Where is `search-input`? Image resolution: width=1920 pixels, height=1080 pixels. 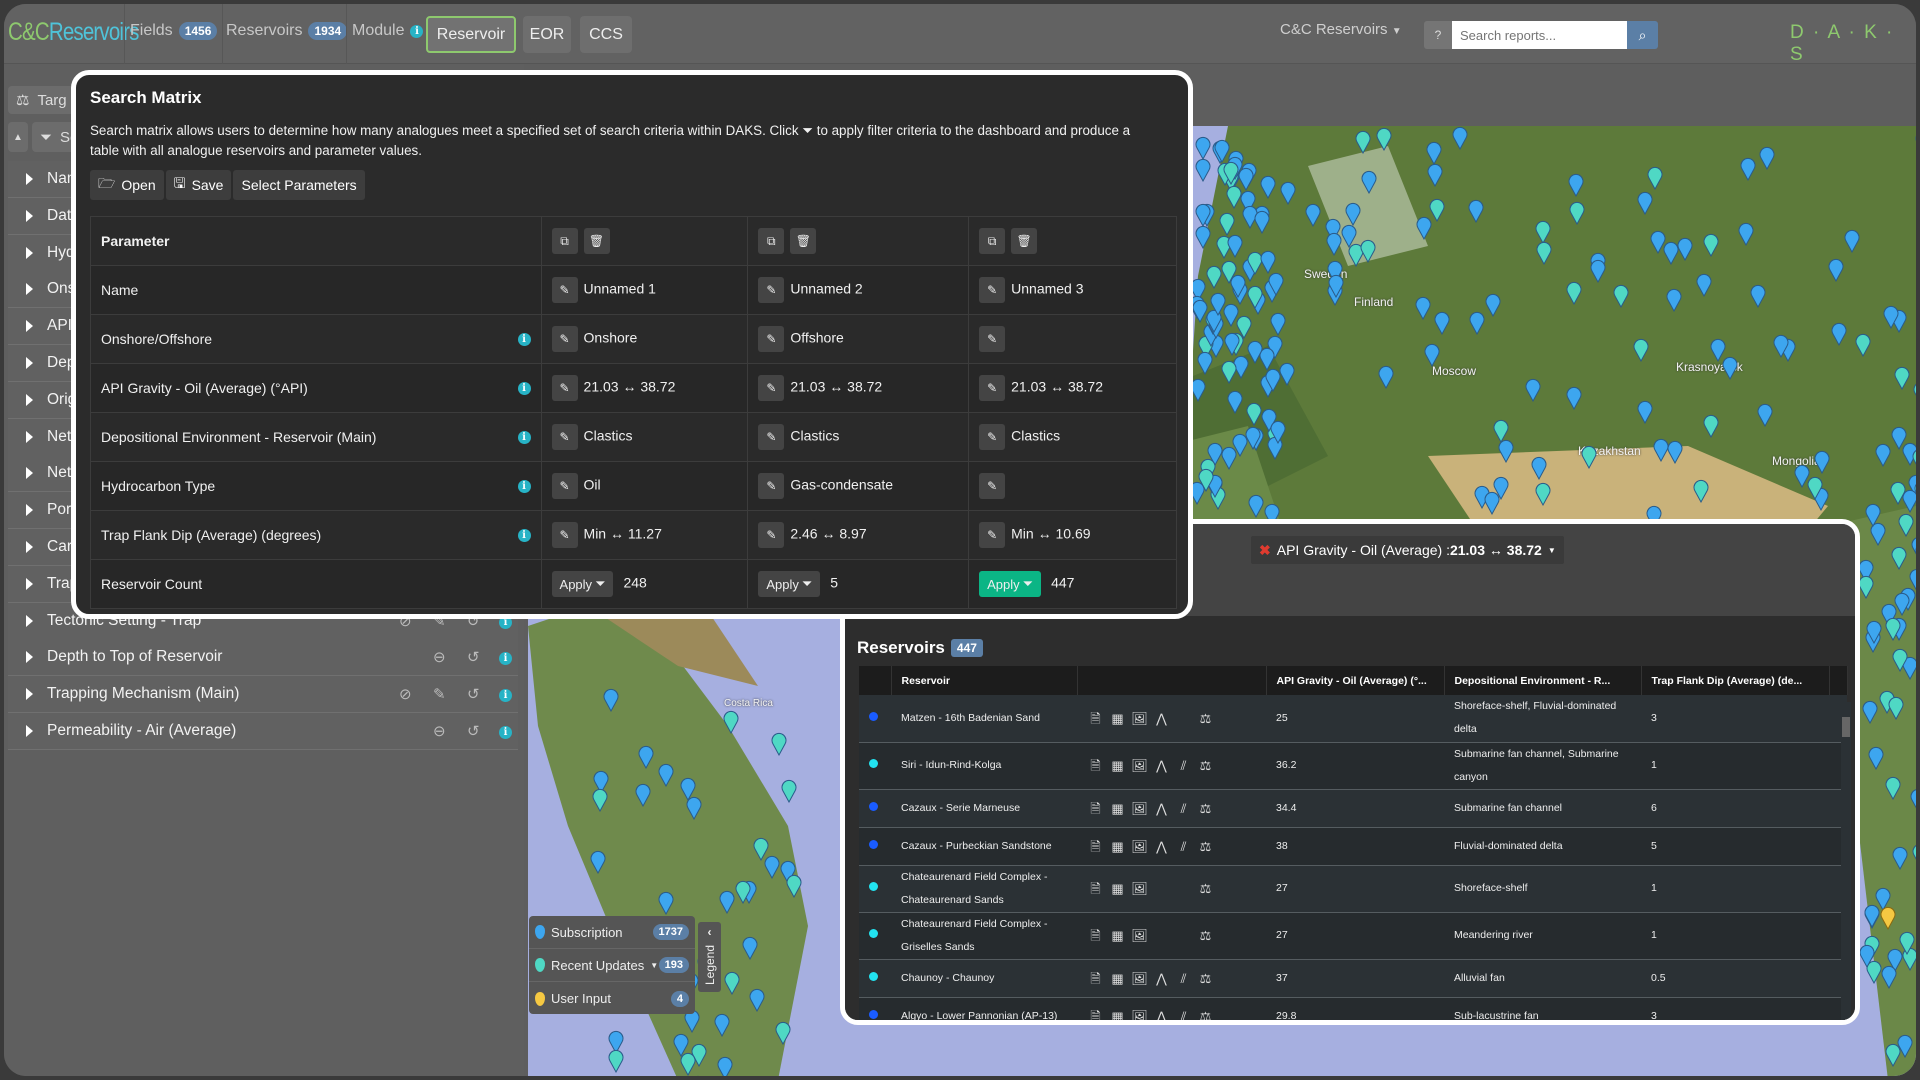
search-input is located at coordinates (1539, 35).